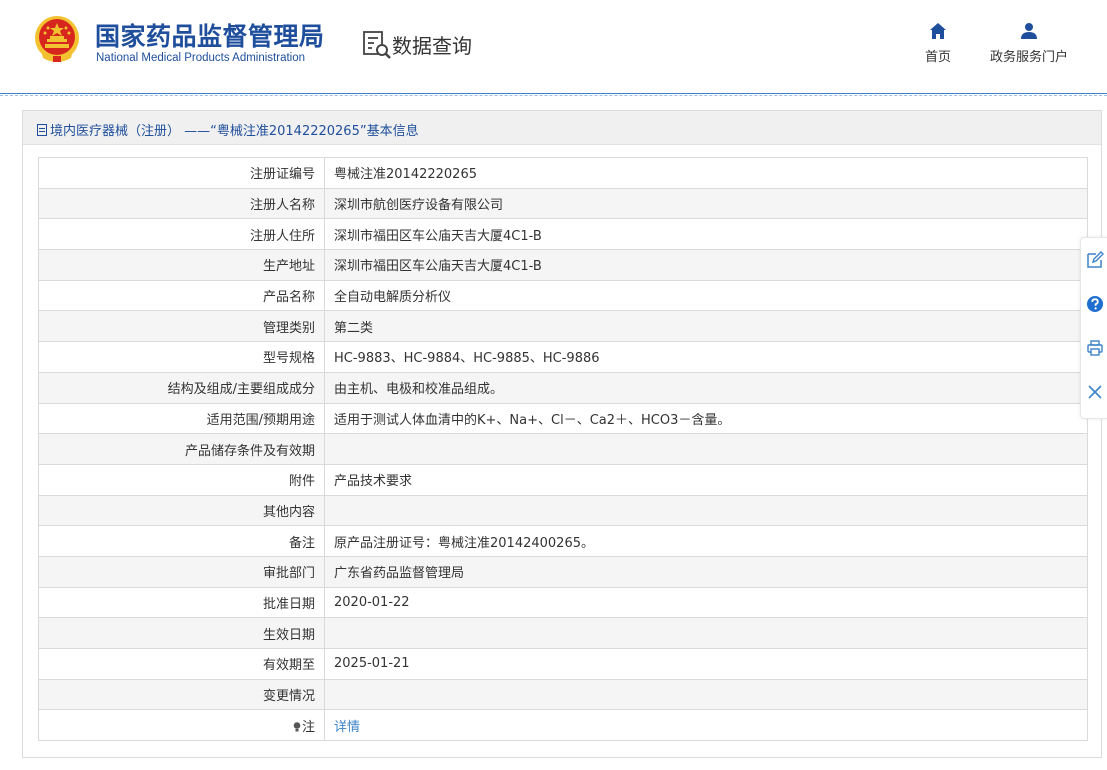  What do you see at coordinates (1095, 260) in the screenshot?
I see `edit-icon` at bounding box center [1095, 260].